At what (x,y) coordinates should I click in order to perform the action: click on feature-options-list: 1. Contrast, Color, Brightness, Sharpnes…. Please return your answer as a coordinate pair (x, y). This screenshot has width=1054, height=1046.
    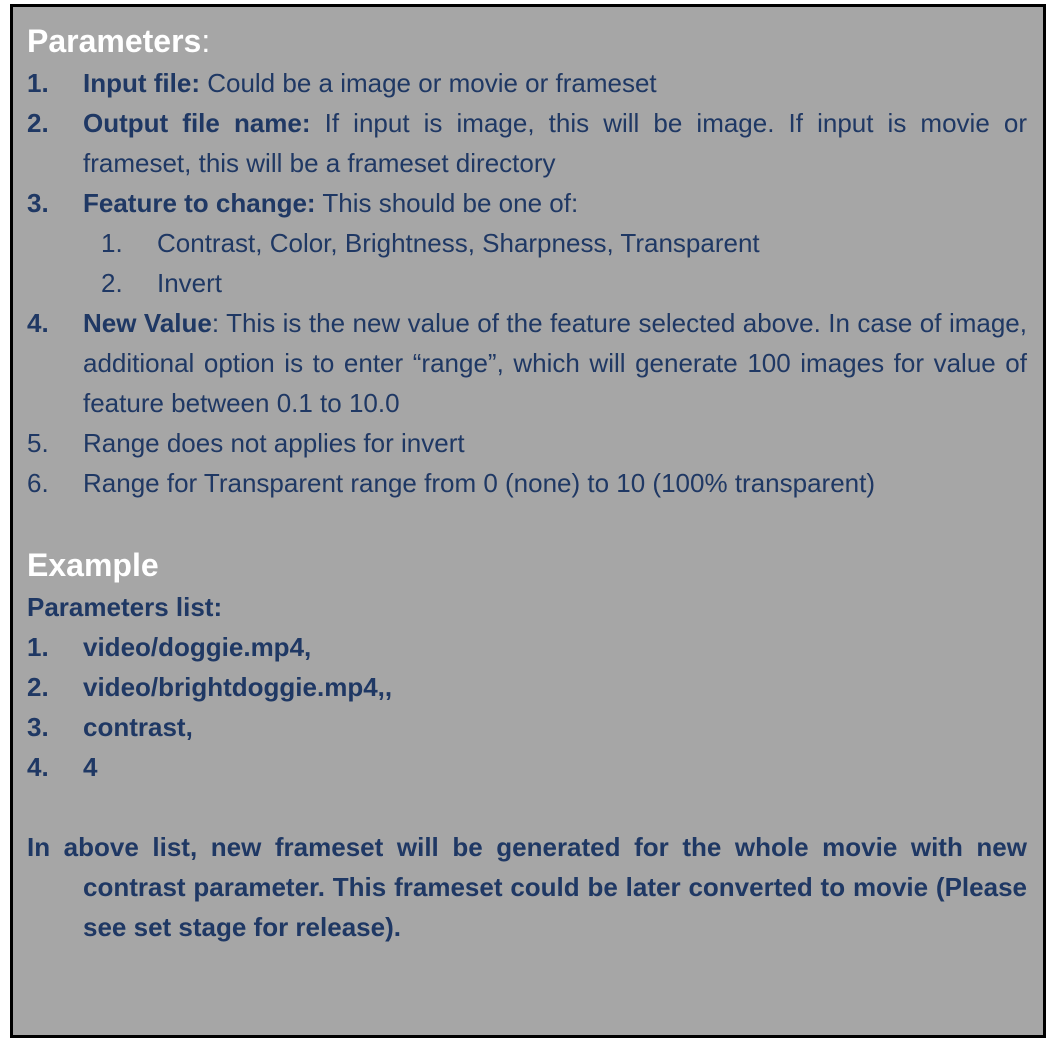
    Looking at the image, I should click on (527, 263).